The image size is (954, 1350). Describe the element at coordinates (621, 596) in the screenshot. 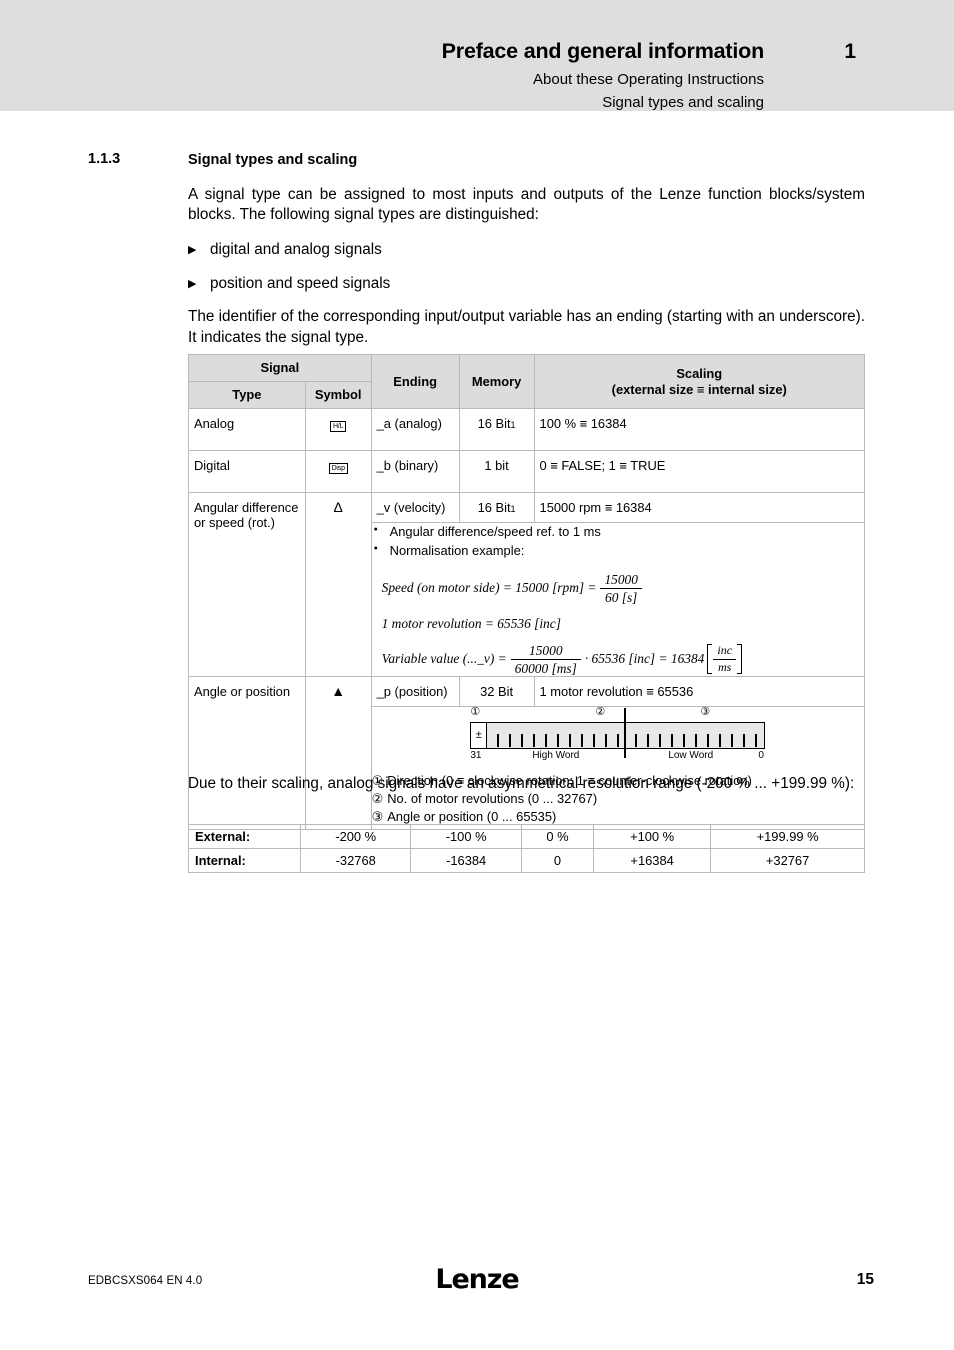

I see `fraction-denominator: 60 [s]` at that location.